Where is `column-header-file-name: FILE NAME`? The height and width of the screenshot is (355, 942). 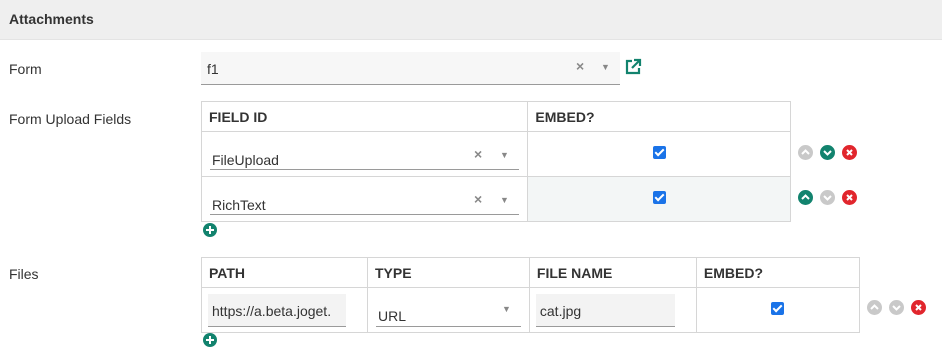
column-header-file-name: FILE NAME is located at coordinates (612, 272).